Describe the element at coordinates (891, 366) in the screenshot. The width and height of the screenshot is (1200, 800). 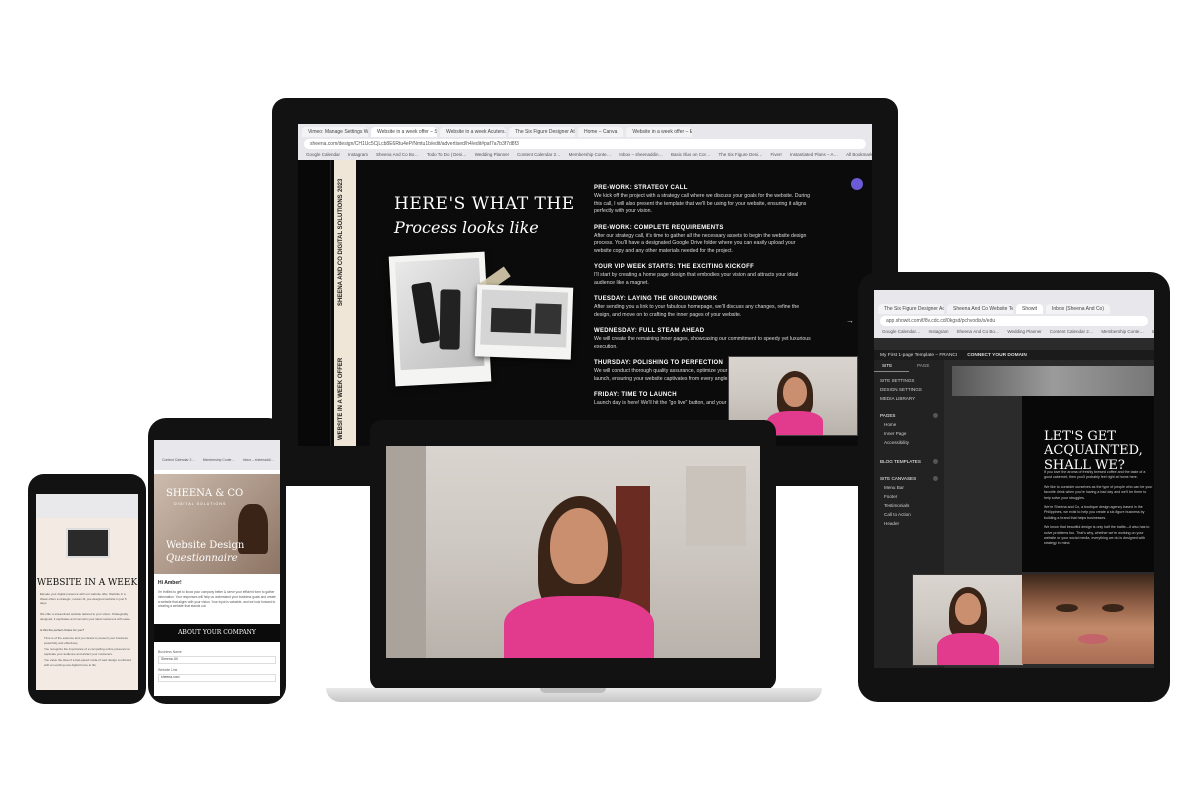
I see `tab-site: SITE` at that location.